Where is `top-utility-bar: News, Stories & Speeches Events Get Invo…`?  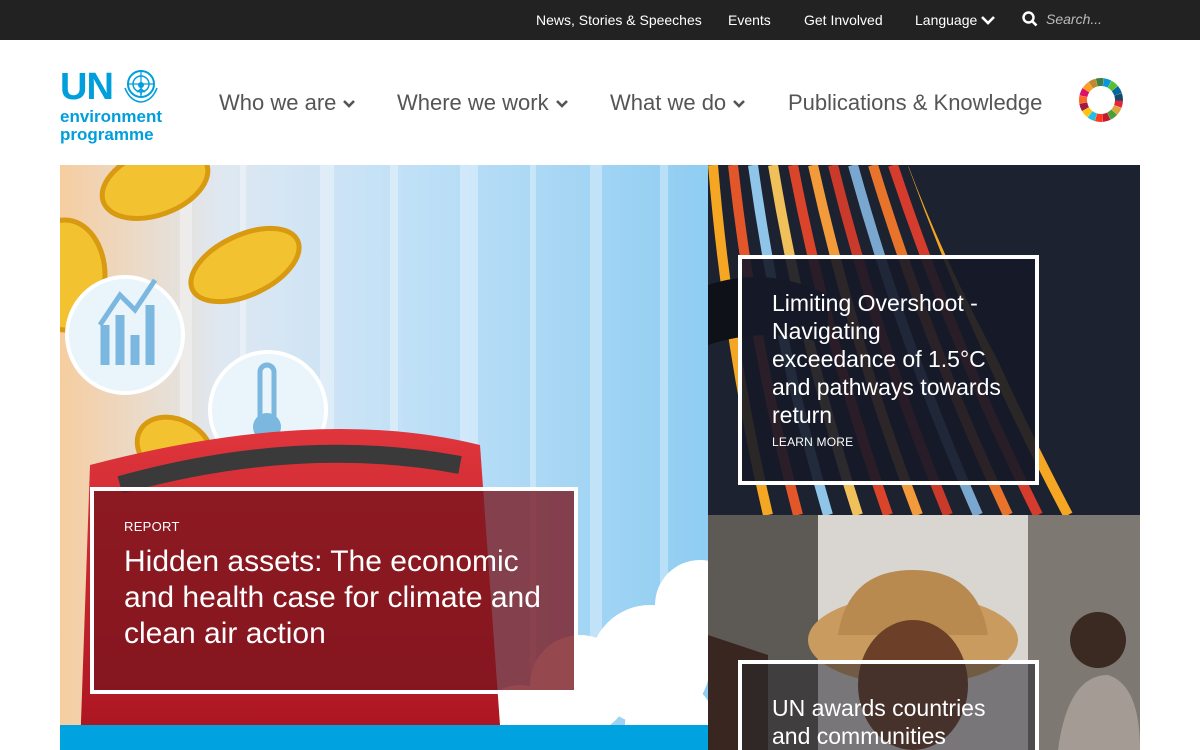
top-utility-bar: News, Stories & Speeches Events Get Invo… is located at coordinates (600, 20).